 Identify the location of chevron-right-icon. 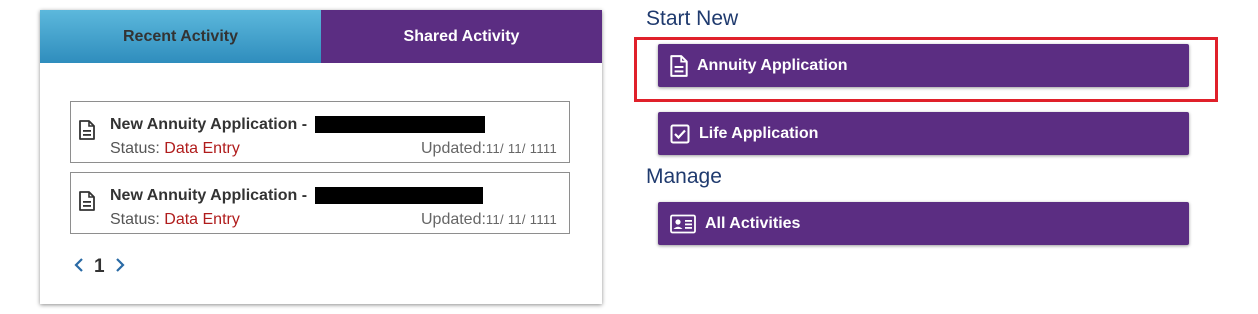
(120, 267).